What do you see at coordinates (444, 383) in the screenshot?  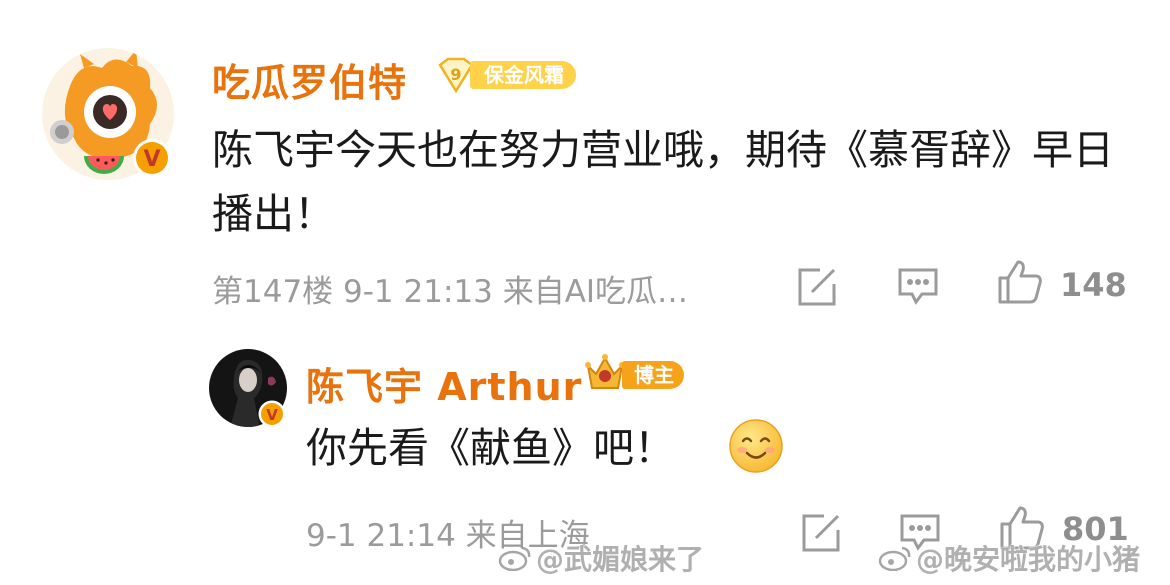 I see `reply-username: 陈飞宇 Arthur` at bounding box center [444, 383].